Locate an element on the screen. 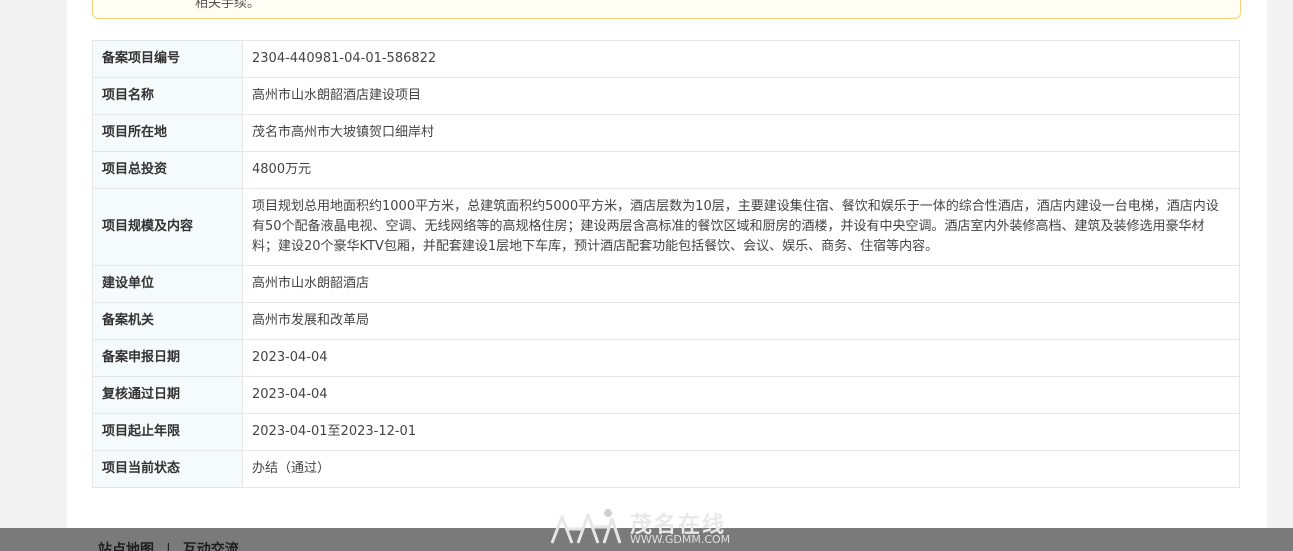  site-logo: 茂名在线 WWW.GDMM.COM is located at coordinates (649, 527).